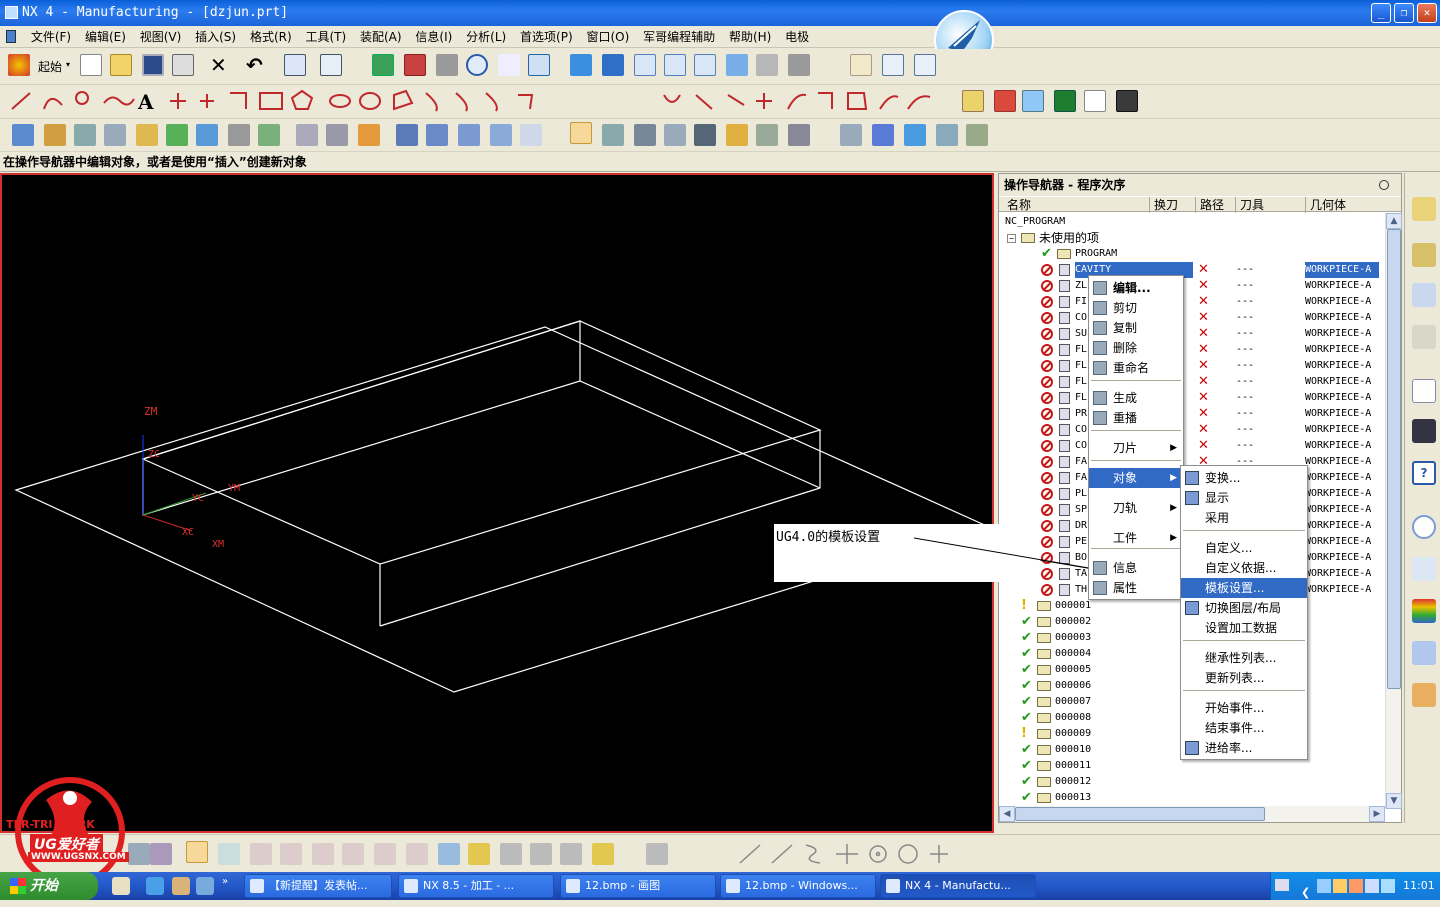  What do you see at coordinates (1381, 13) in the screenshot?
I see `minimize-button: _` at bounding box center [1381, 13].